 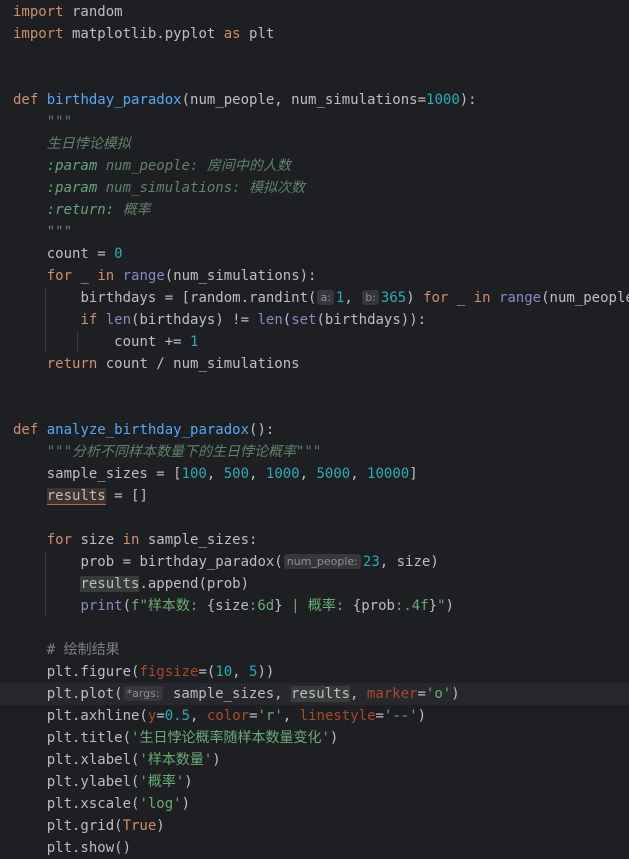 I want to click on code-line: results.append(prob), so click(x=314, y=584).